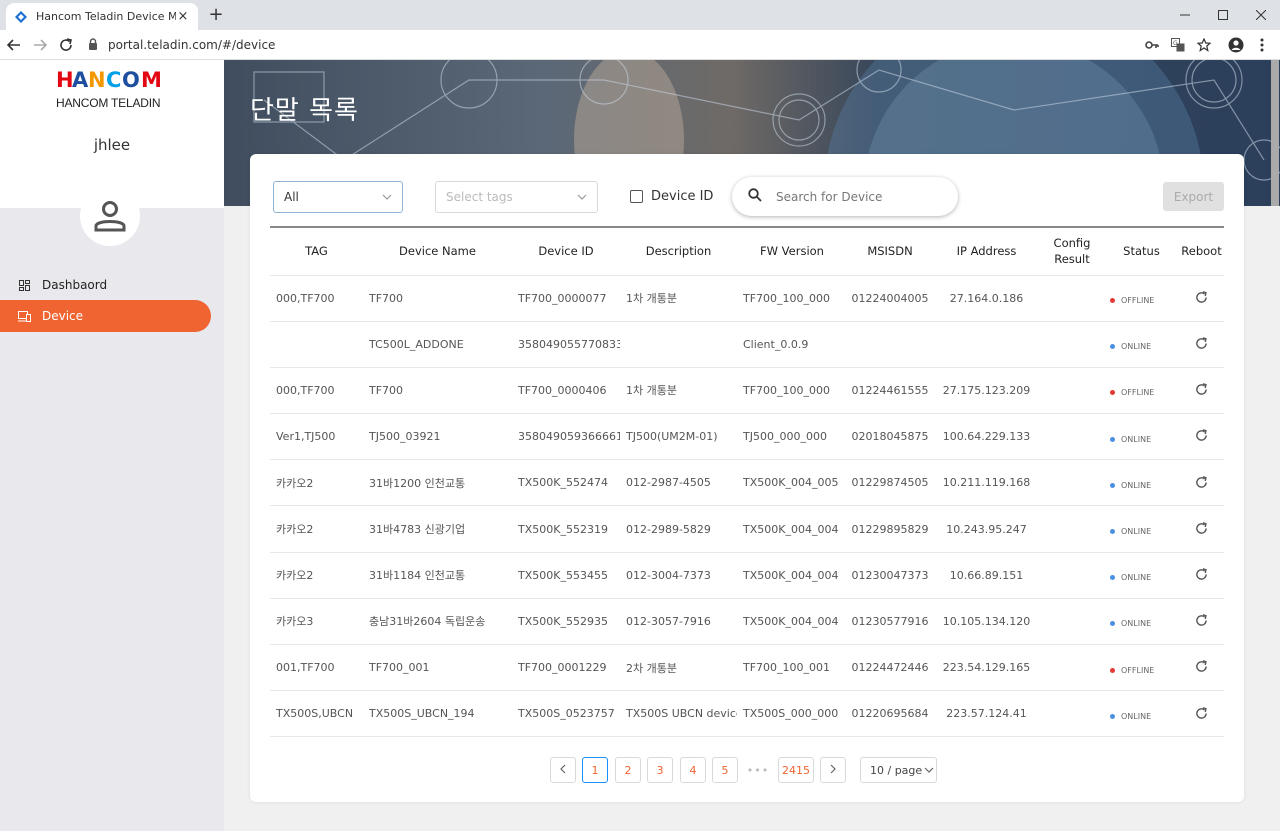 This screenshot has width=1280, height=831. I want to click on column-header-fw-version: FW Version, so click(792, 251).